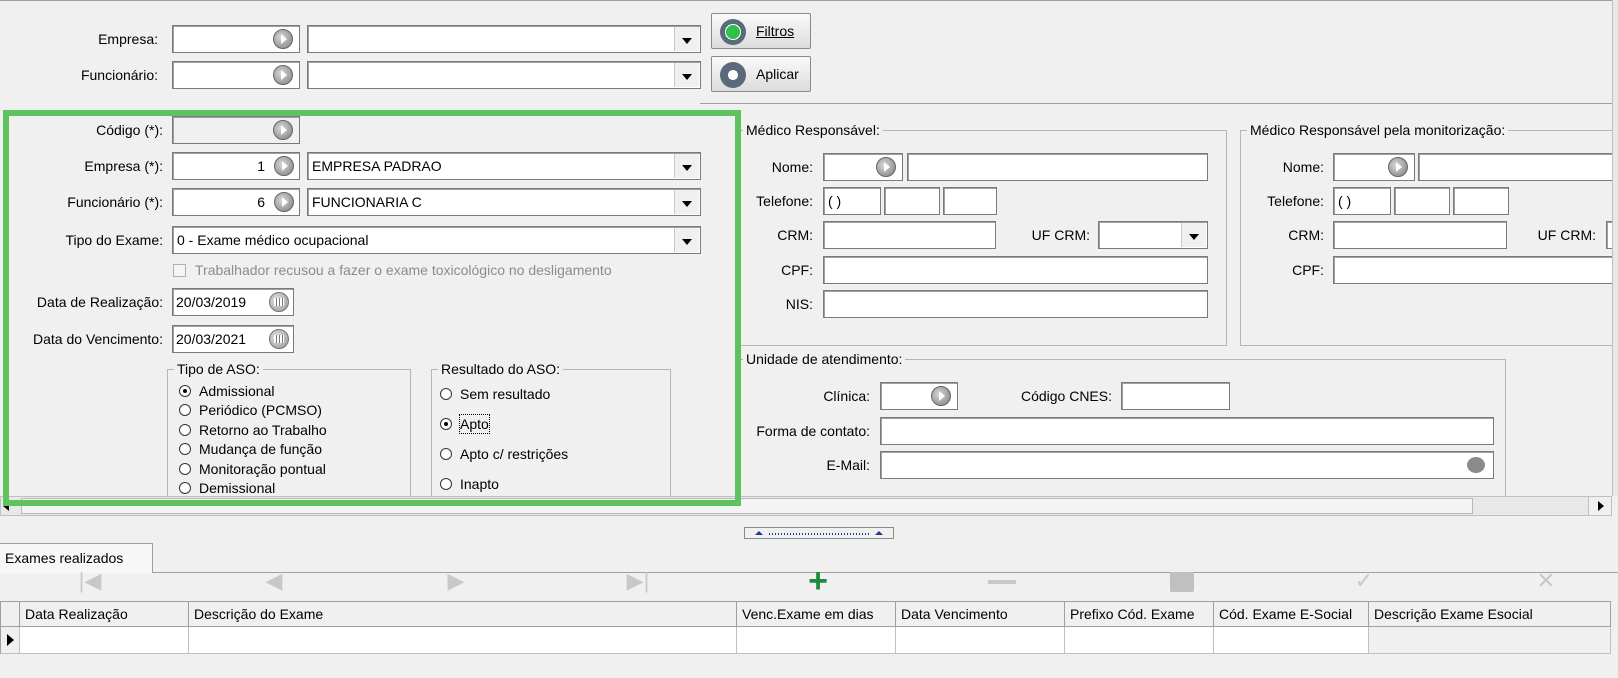 This screenshot has width=1618, height=678. What do you see at coordinates (504, 39) in the screenshot?
I see `filter-empresa-combo` at bounding box center [504, 39].